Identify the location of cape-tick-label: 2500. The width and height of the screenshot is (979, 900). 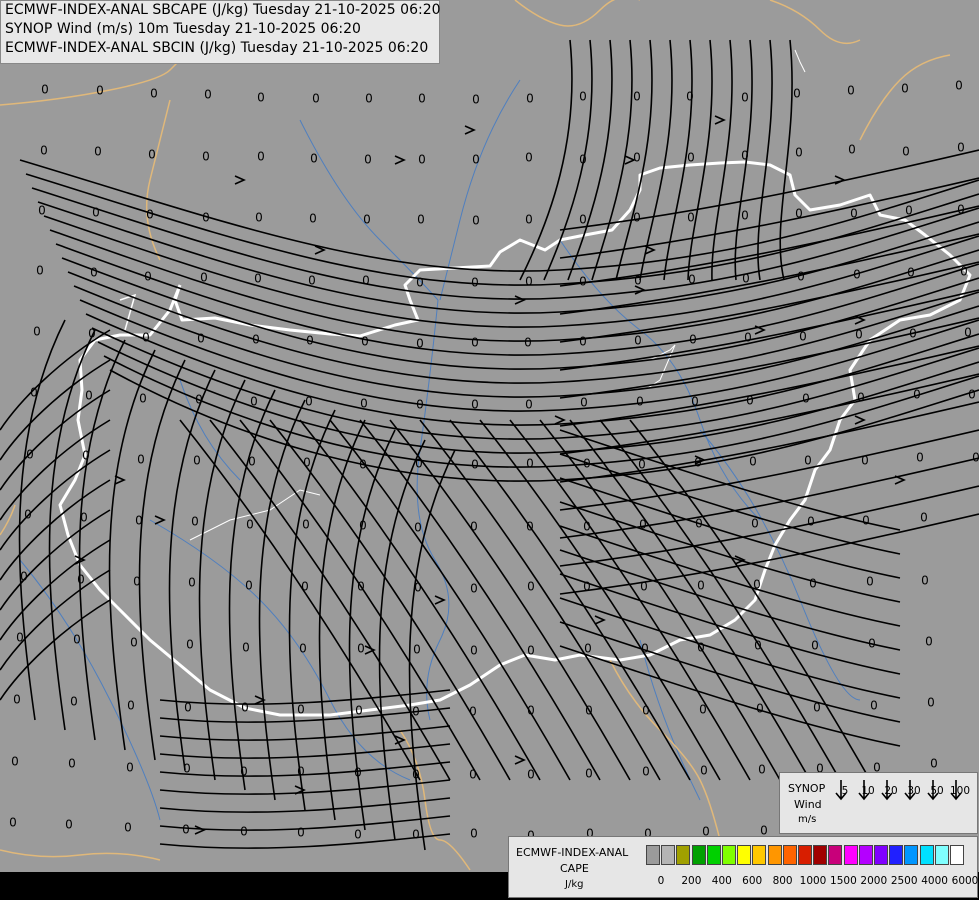
(904, 881).